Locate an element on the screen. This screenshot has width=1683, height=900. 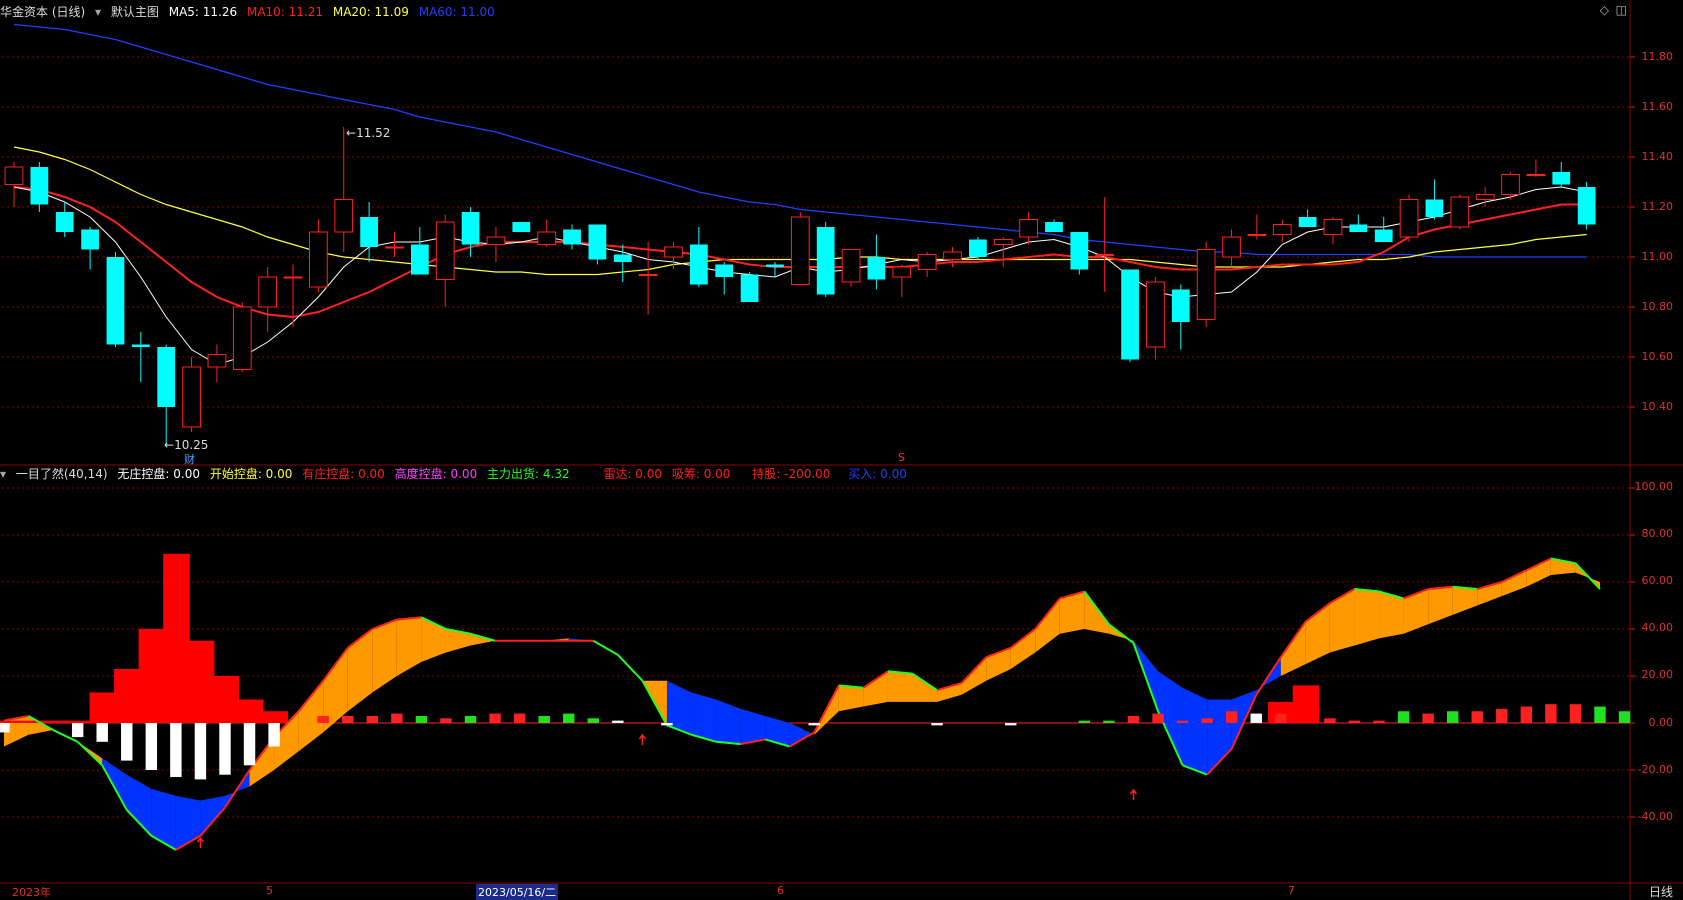
time-label: 5 is located at coordinates (269, 890).